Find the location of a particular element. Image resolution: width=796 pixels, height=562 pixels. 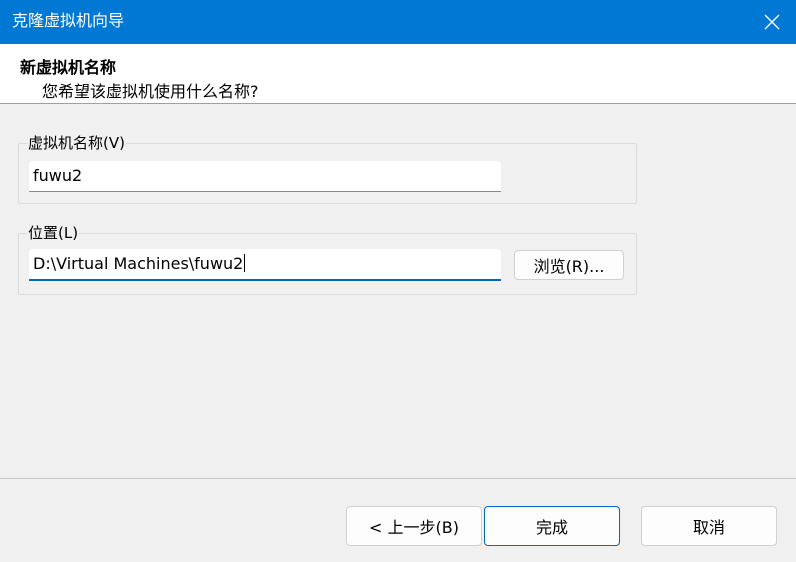

finish-button: 完成 is located at coordinates (552, 526).